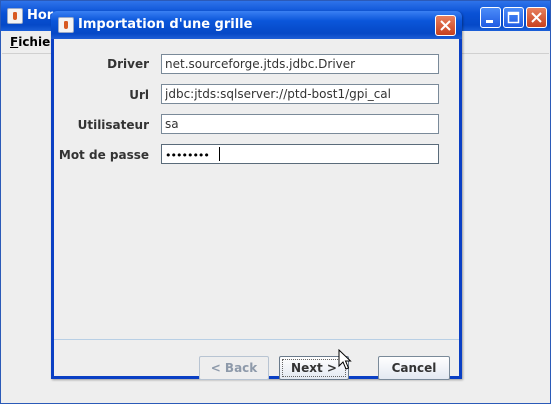 Image resolution: width=551 pixels, height=404 pixels. What do you see at coordinates (256, 339) in the screenshot?
I see `button-separator` at bounding box center [256, 339].